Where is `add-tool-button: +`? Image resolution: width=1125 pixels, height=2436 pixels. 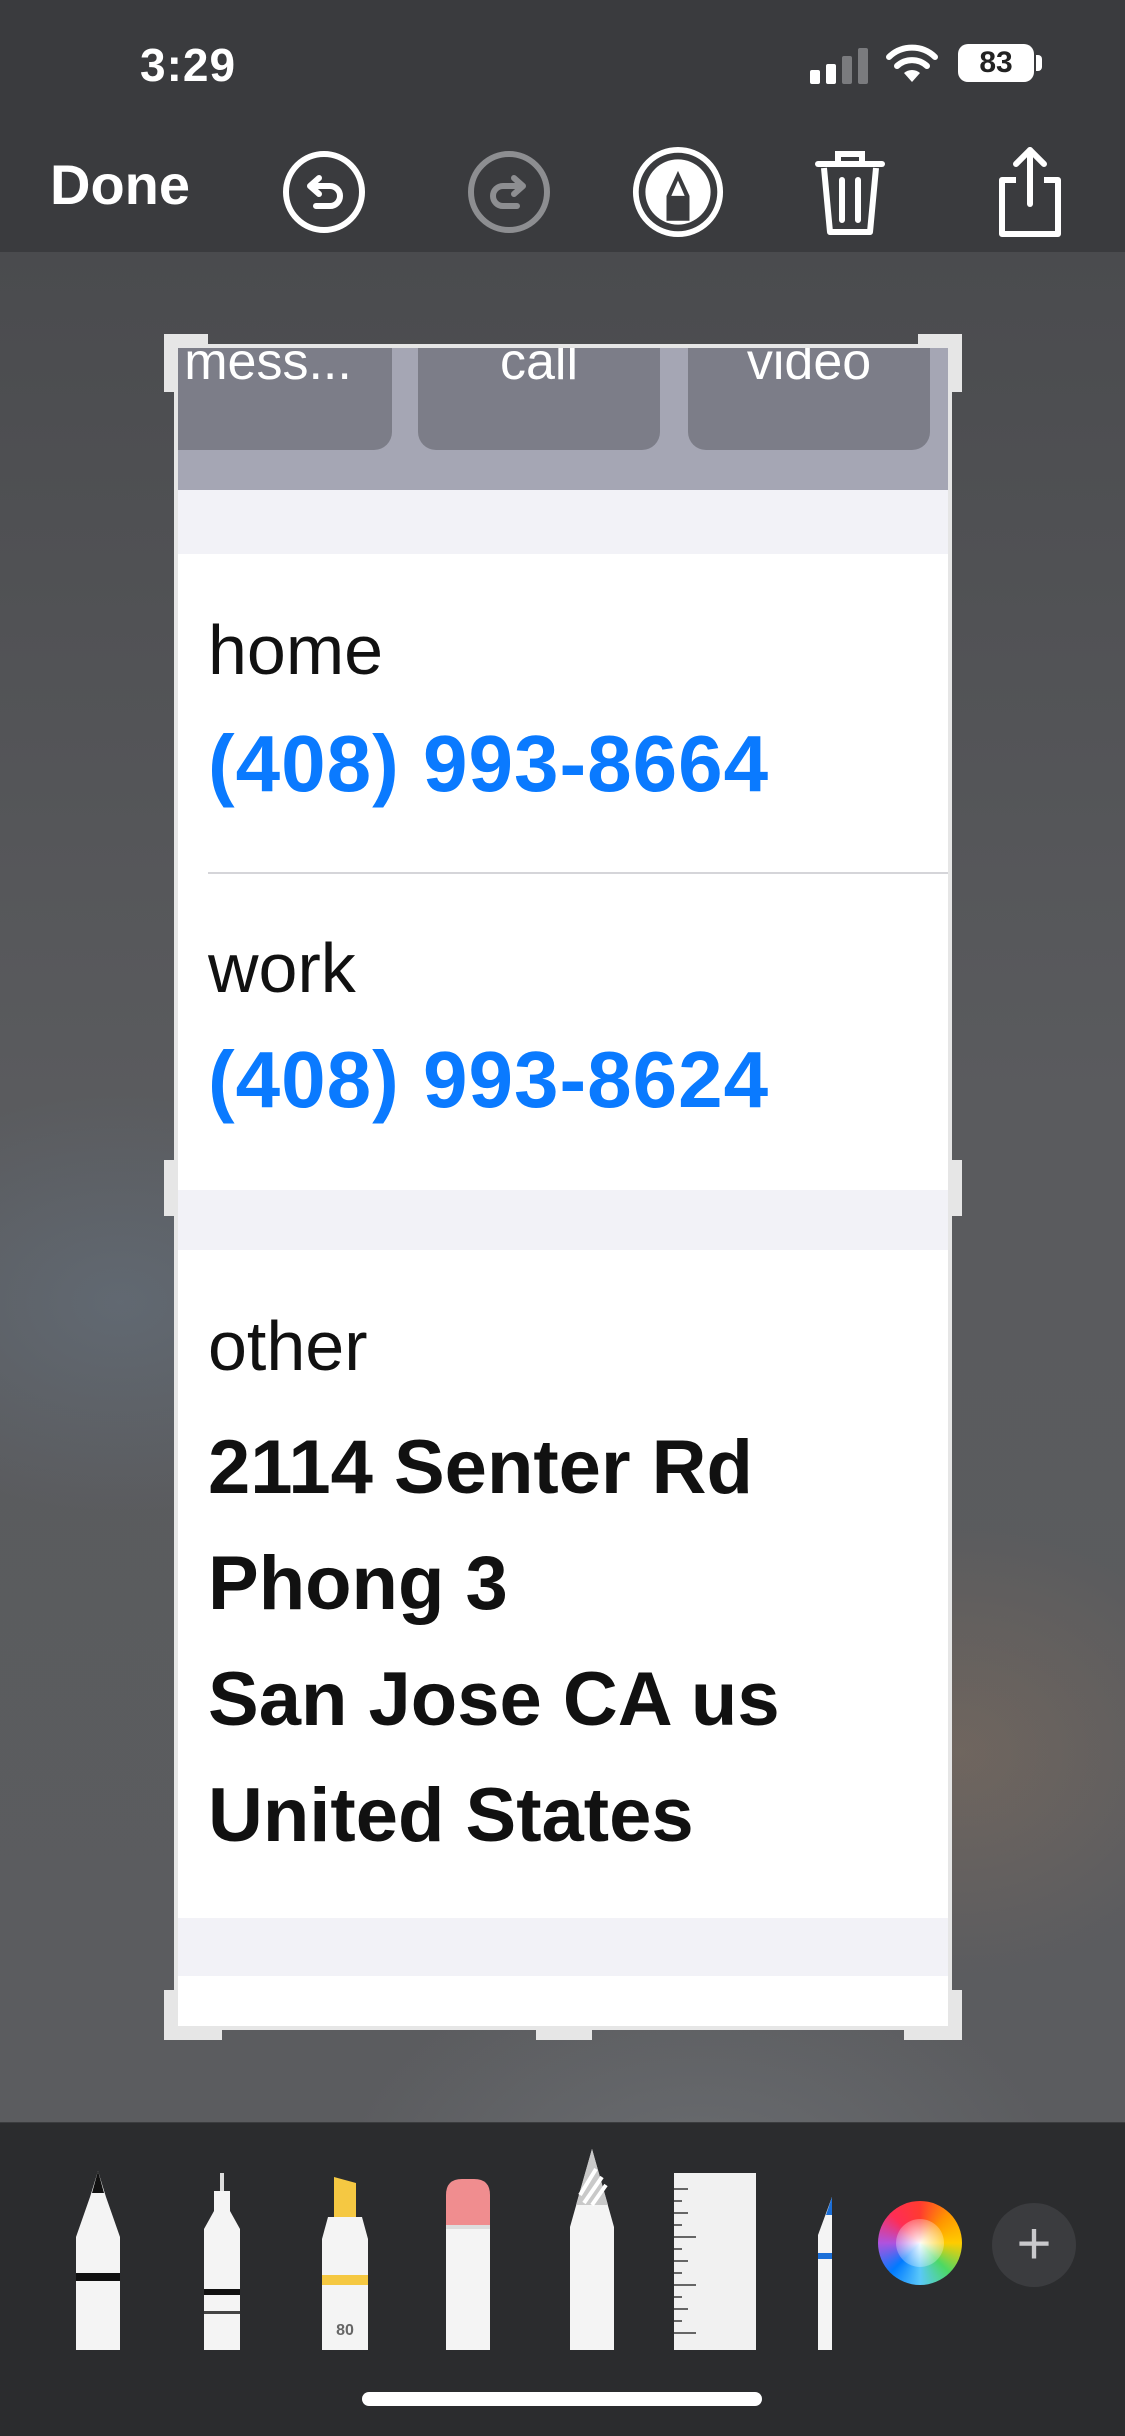 add-tool-button: + is located at coordinates (1034, 2245).